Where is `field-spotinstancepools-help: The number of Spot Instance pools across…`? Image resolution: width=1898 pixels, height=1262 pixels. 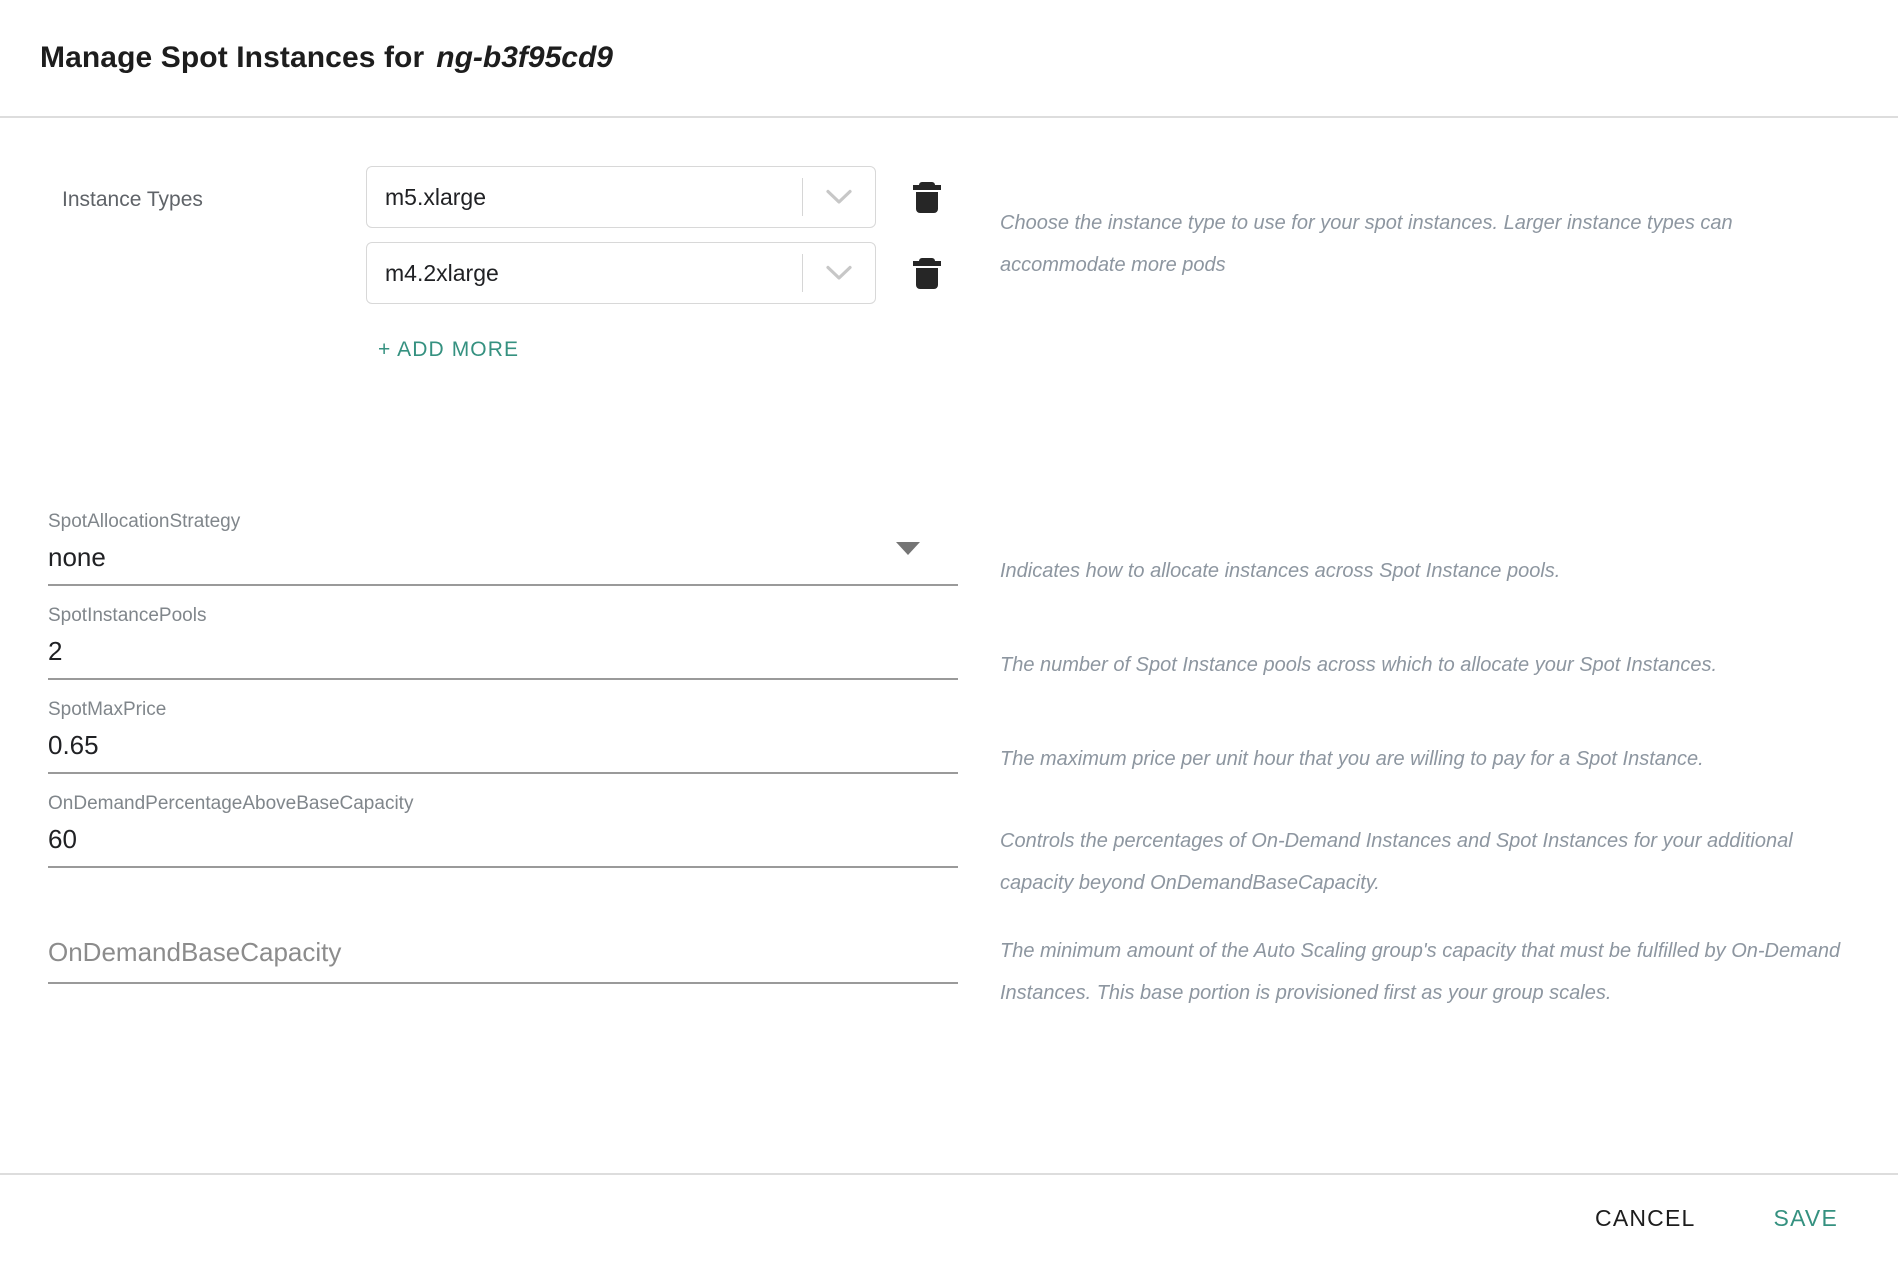 field-spotinstancepools-help: The number of Spot Instance pools across… is located at coordinates (1359, 665).